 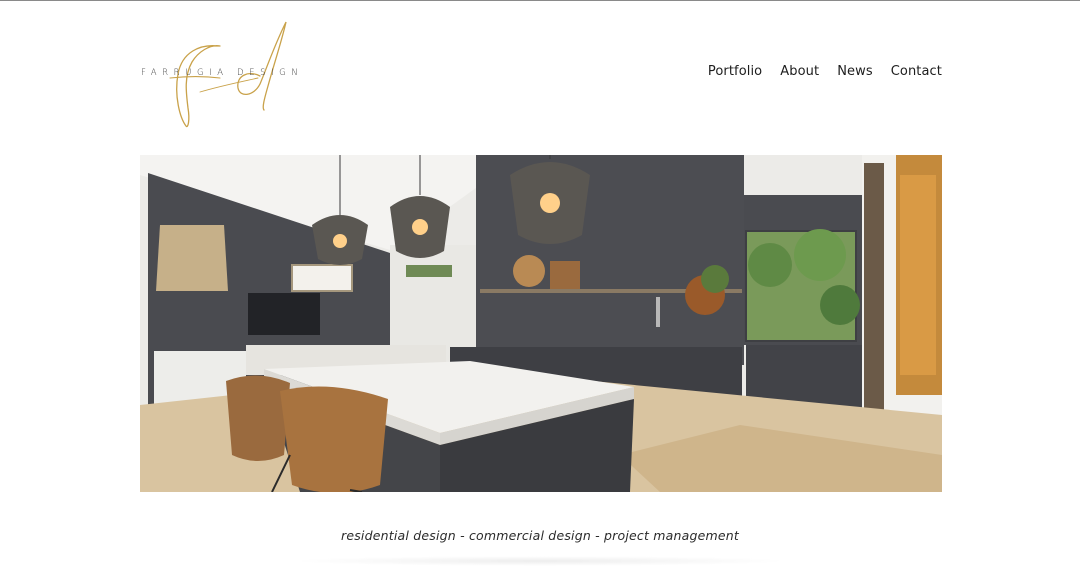 I want to click on top-border, so click(x=540, y=0).